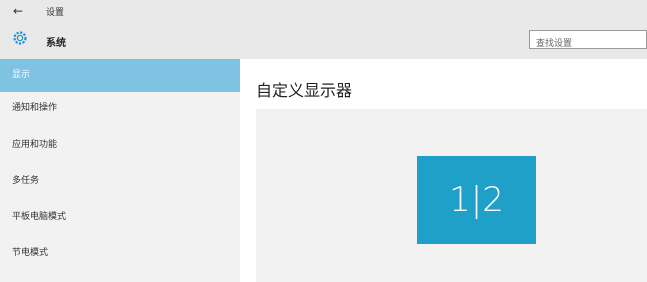  I want to click on gear-icon, so click(20, 38).